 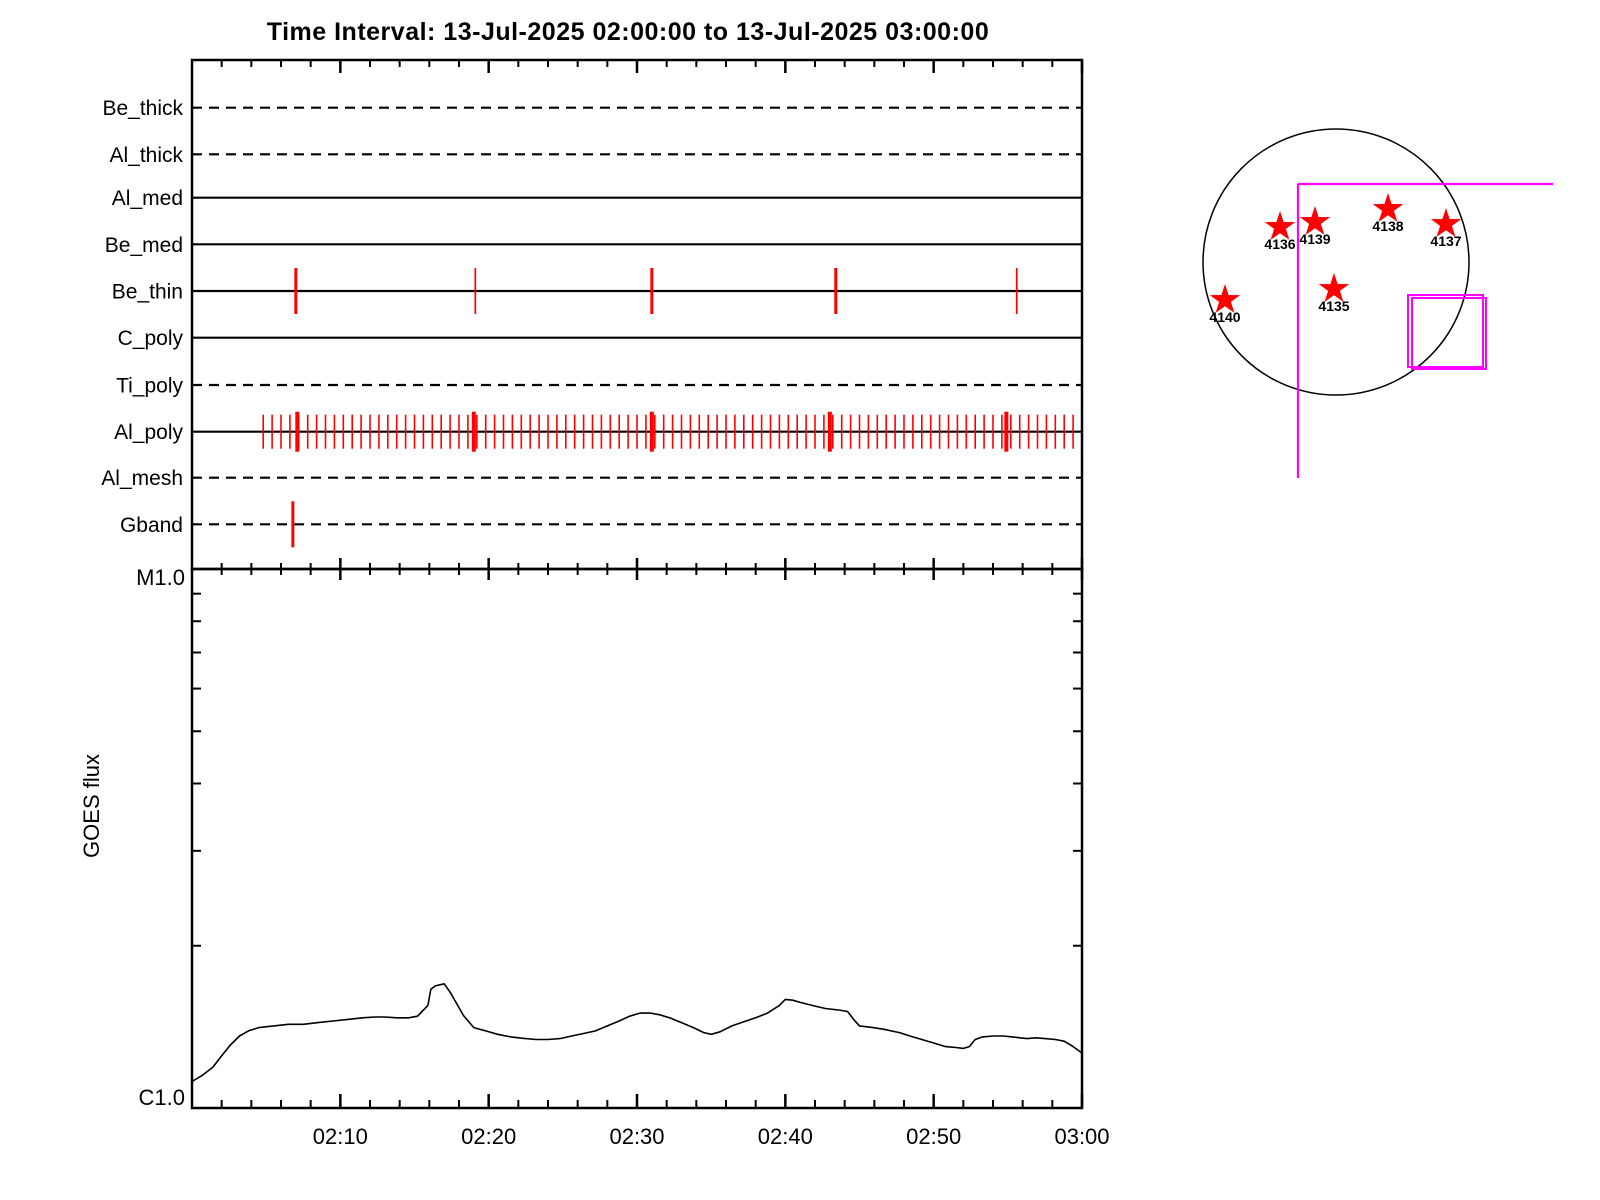 I want to click on filter-row-label-Gband: Gband, so click(x=151, y=525).